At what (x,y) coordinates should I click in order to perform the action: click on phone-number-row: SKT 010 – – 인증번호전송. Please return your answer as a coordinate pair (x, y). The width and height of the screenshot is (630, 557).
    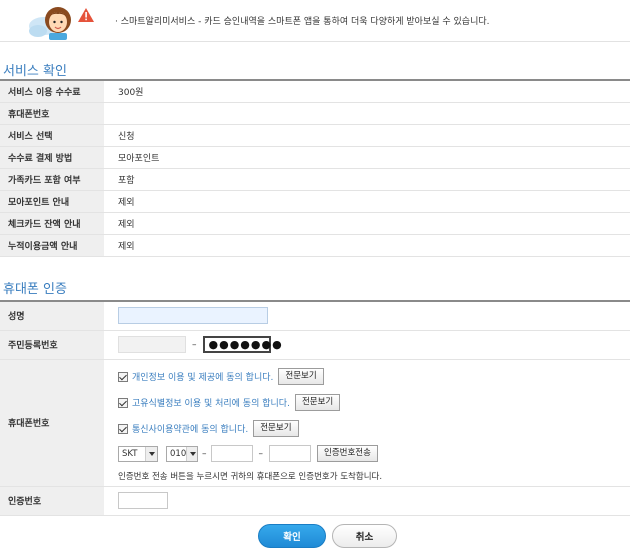
    Looking at the image, I should click on (374, 454).